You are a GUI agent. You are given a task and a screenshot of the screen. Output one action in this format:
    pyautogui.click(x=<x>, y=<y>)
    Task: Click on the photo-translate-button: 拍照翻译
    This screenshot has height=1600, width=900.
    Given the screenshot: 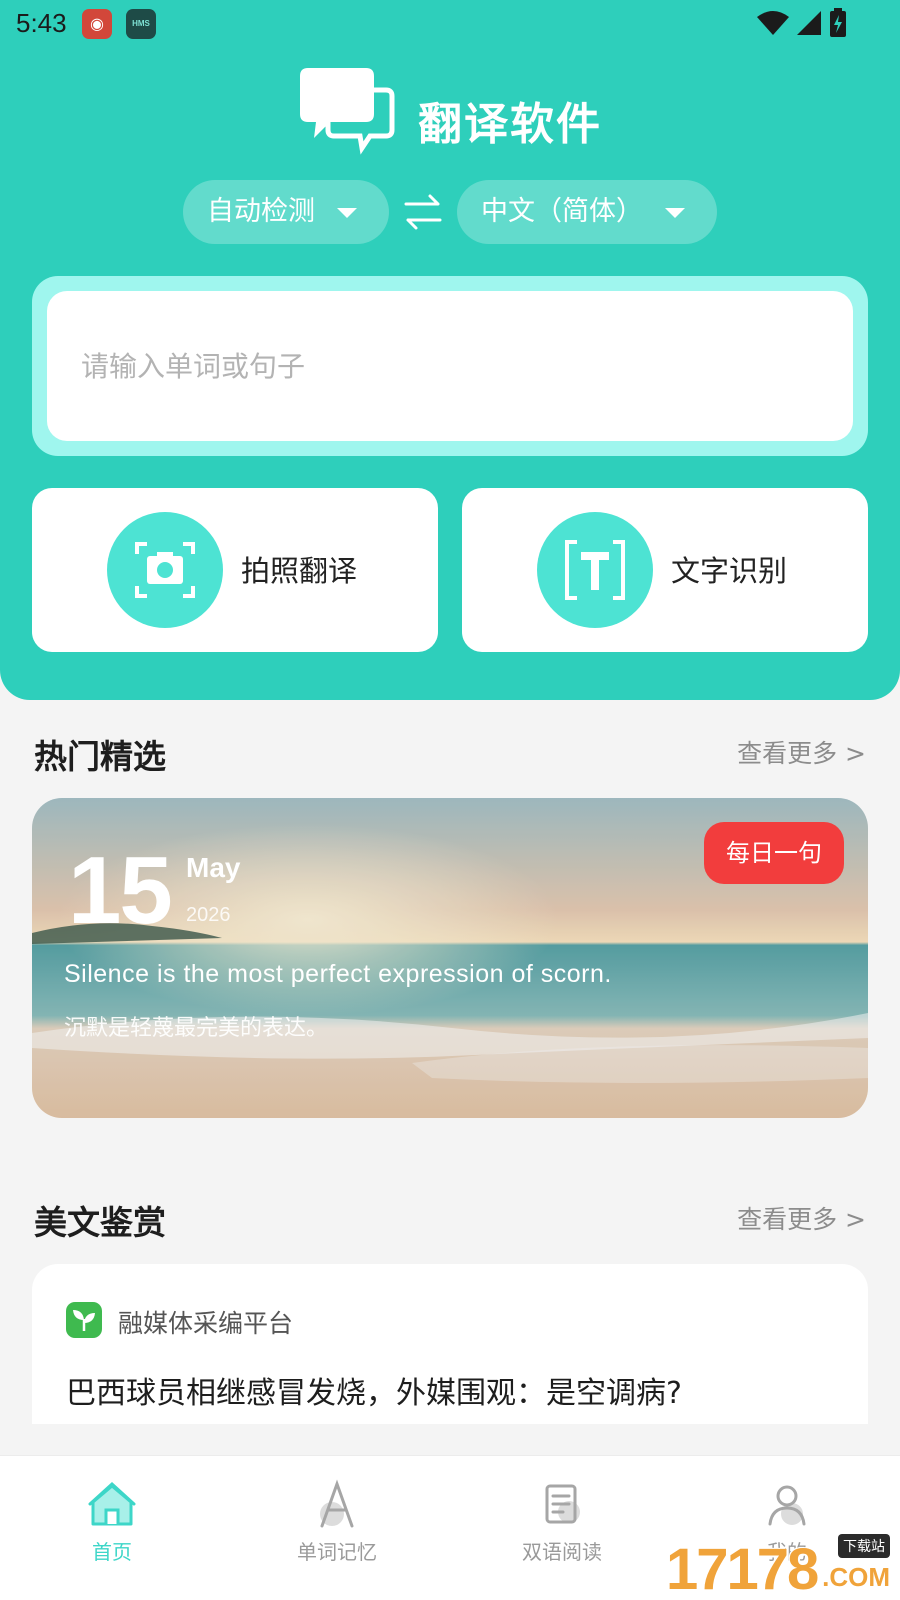 What is the action you would take?
    pyautogui.click(x=235, y=570)
    